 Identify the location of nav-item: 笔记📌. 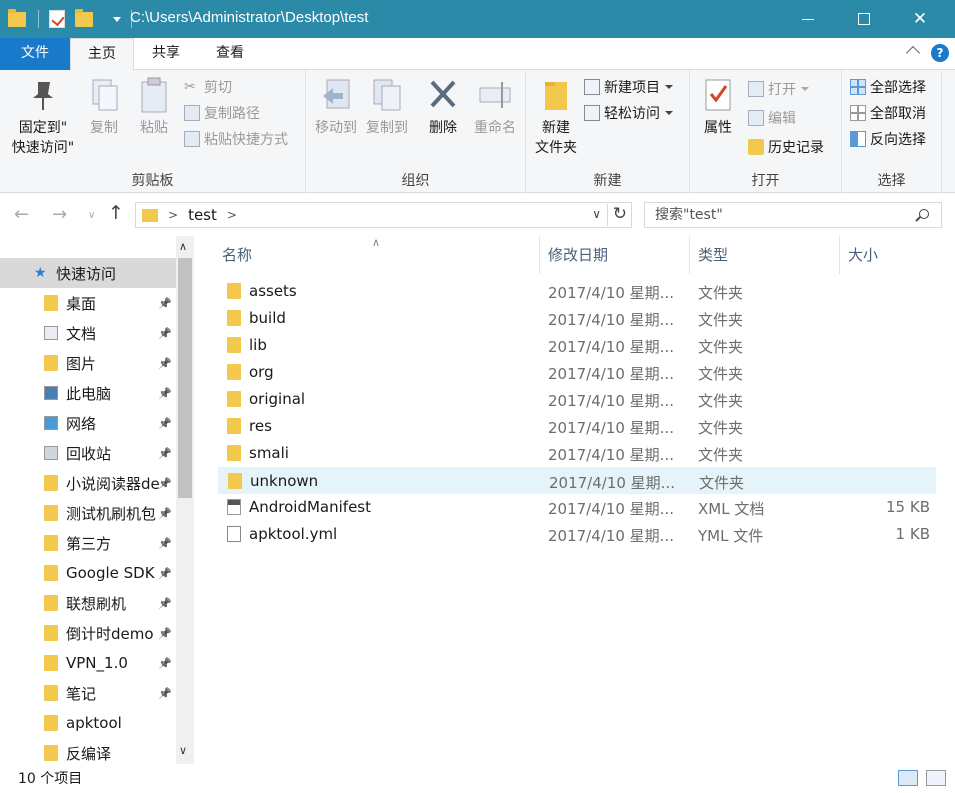
(88, 693).